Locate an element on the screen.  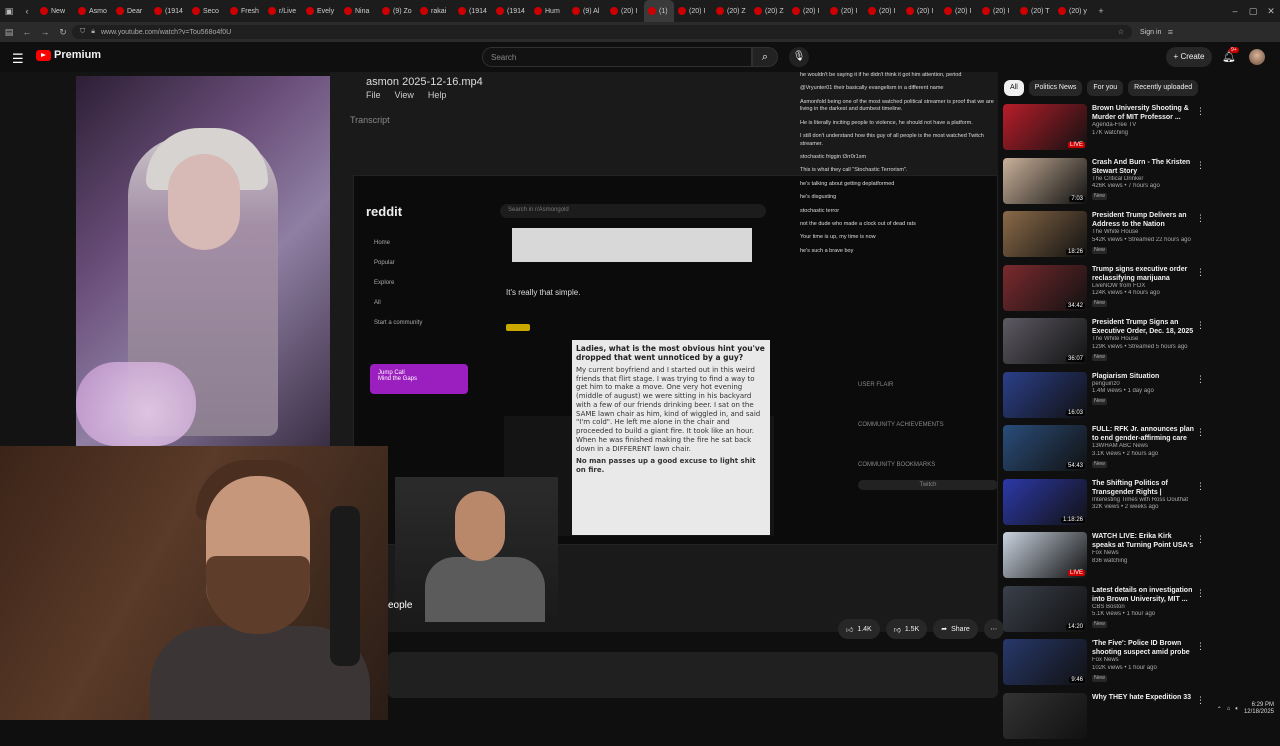
search-button: ⌕ is located at coordinates (765, 57).